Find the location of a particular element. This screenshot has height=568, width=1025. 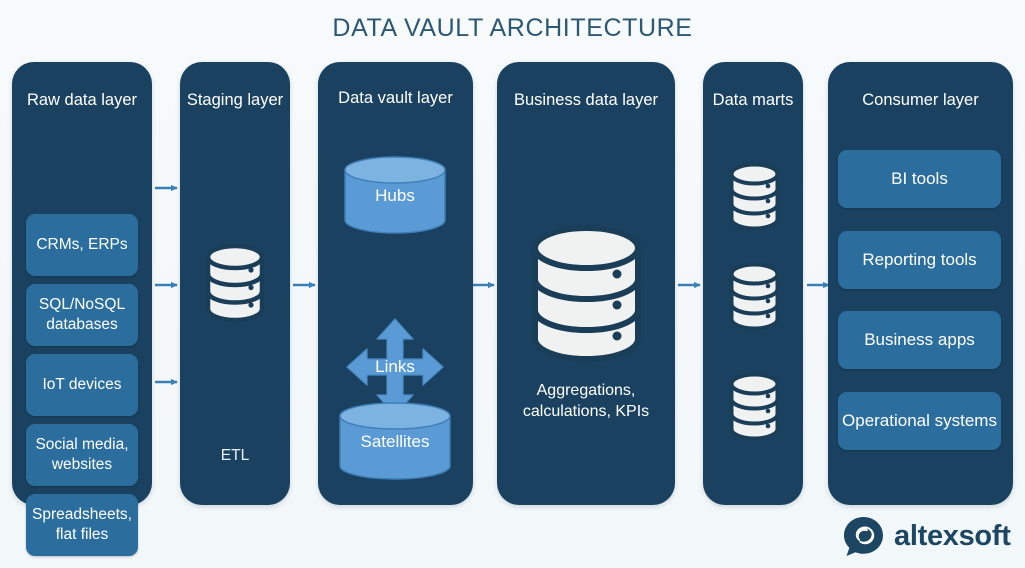

brand-logo-text: altexsoft is located at coordinates (952, 536).